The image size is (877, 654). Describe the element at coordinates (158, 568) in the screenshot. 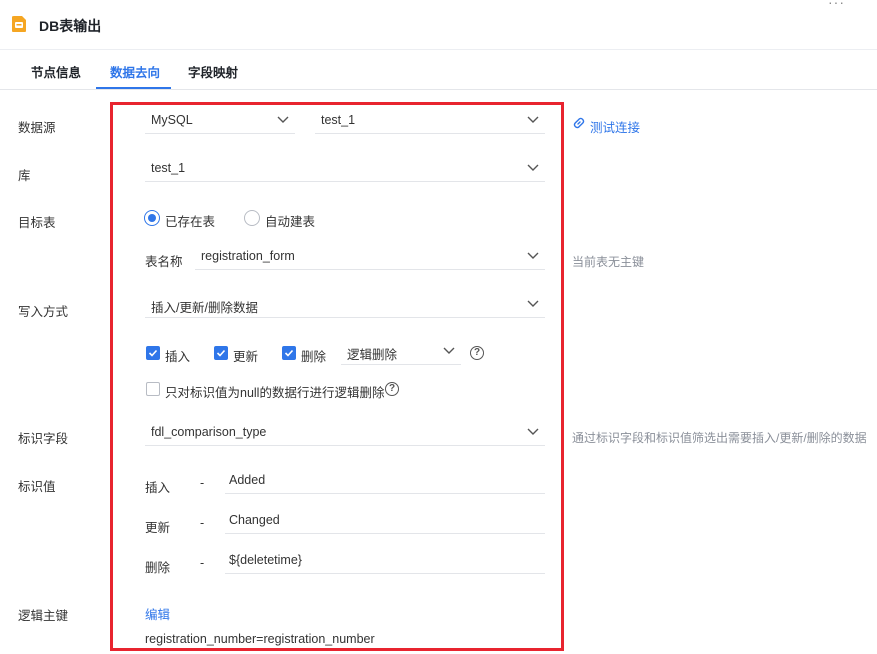

I see `flag-delete-label: 删除` at that location.